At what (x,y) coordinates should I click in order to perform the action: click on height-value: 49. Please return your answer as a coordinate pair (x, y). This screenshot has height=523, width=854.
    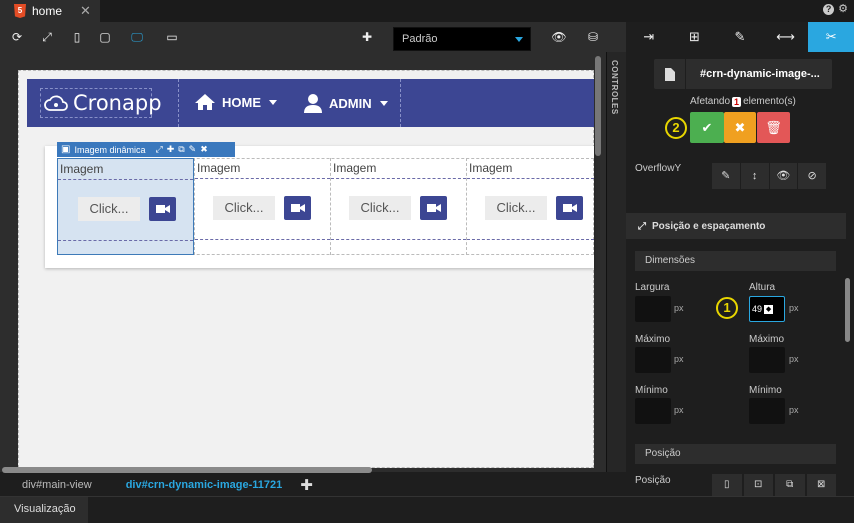
    Looking at the image, I should click on (757, 309).